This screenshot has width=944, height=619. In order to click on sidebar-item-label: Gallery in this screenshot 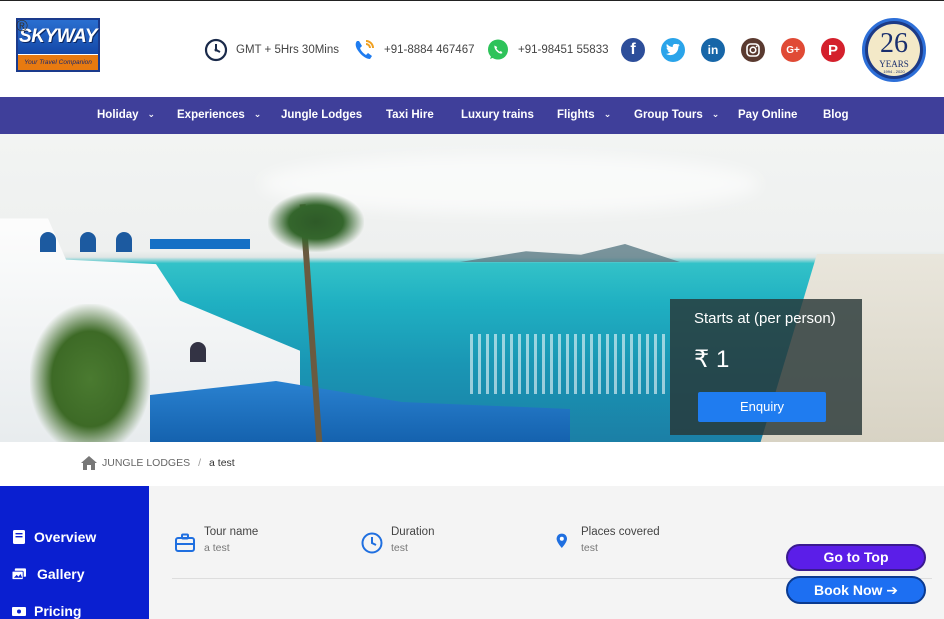, I will do `click(61, 574)`.